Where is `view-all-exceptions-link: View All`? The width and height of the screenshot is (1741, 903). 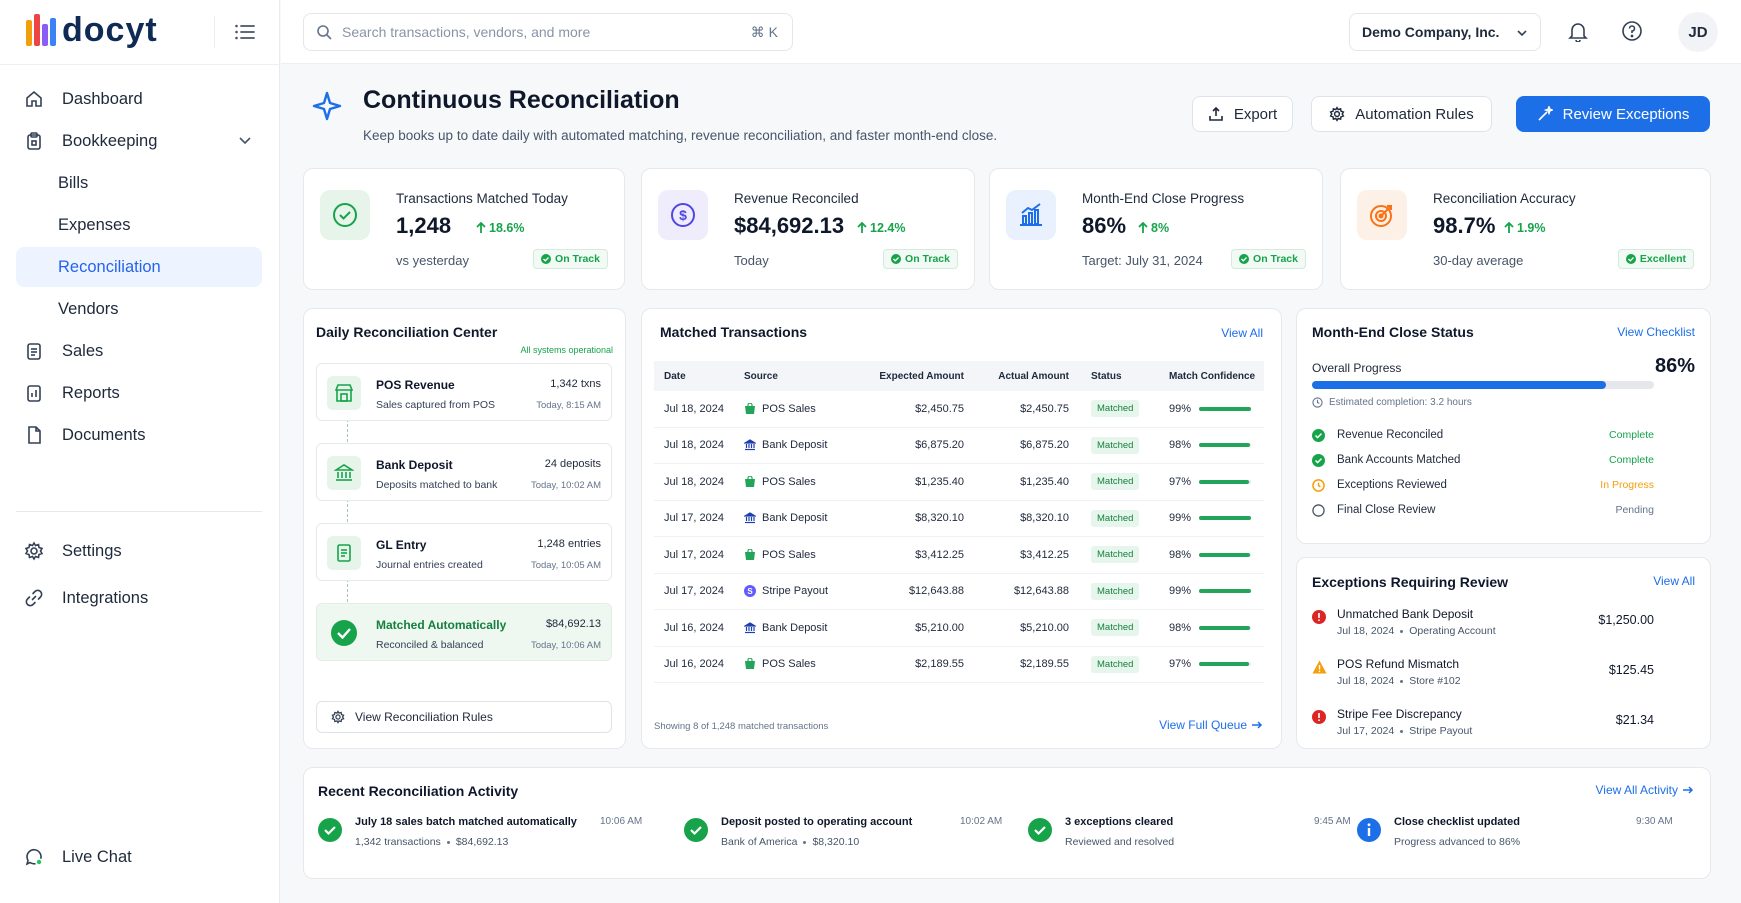
view-all-exceptions-link: View All is located at coordinates (1674, 581).